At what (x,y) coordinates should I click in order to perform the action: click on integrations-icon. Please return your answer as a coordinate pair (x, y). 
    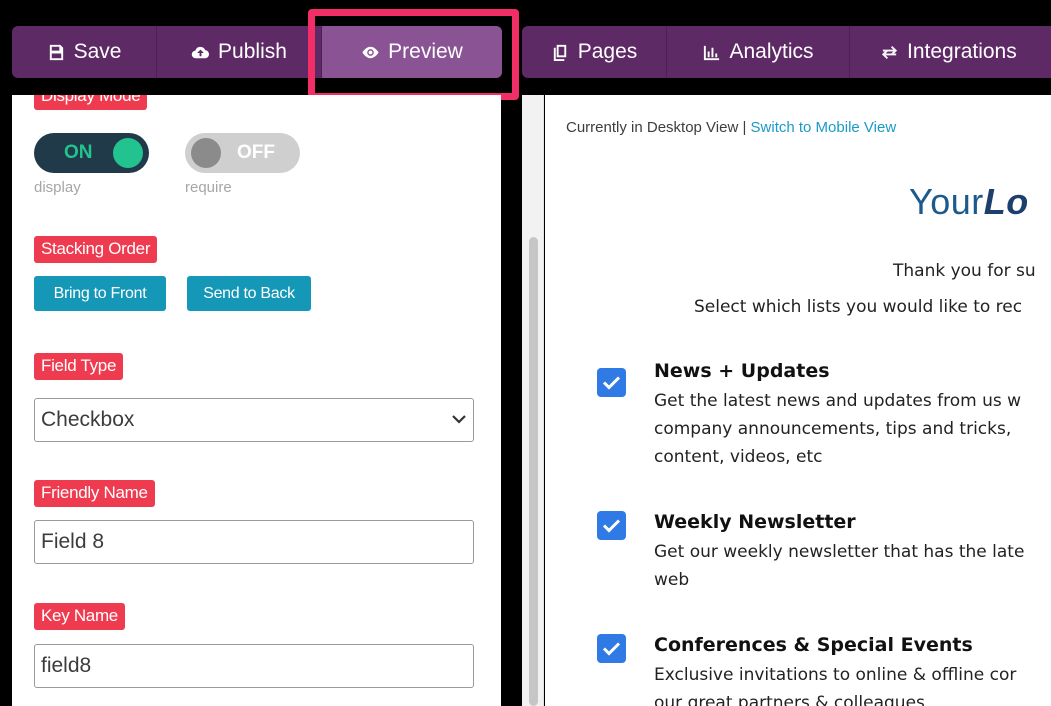
    Looking at the image, I should click on (889, 52).